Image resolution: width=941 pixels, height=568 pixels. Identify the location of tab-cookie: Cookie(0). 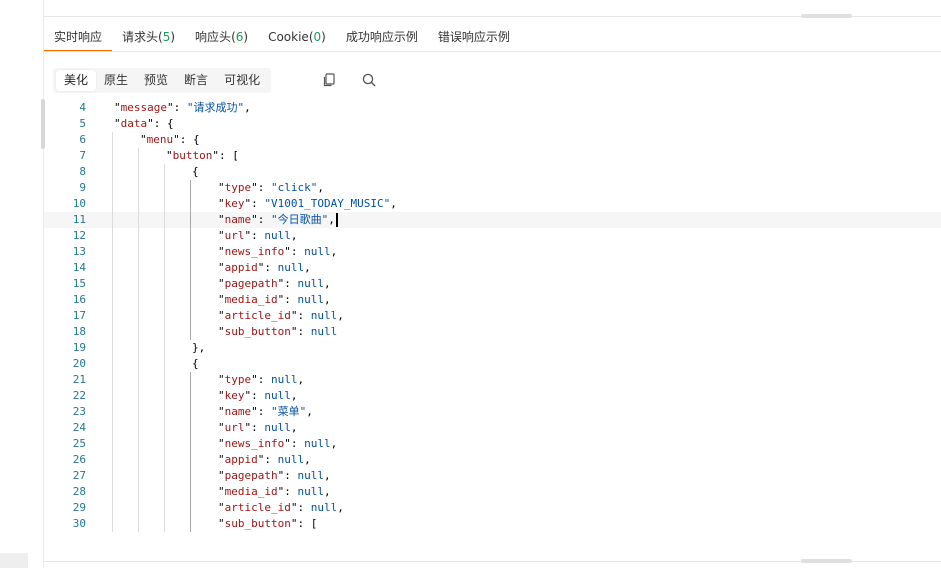
(297, 38).